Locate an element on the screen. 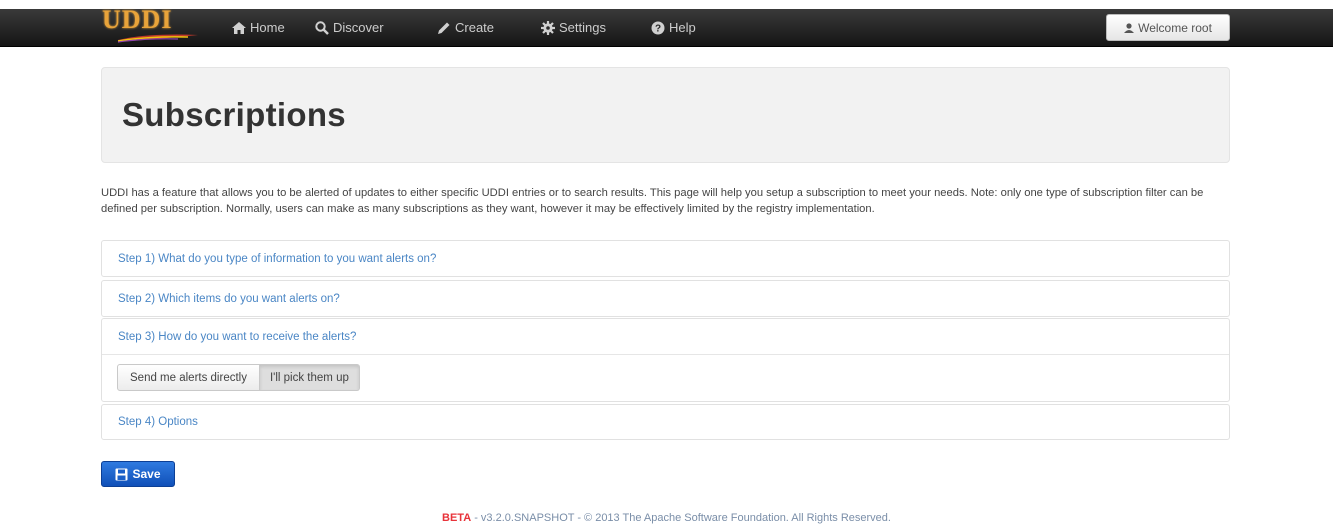 This screenshot has width=1333, height=525. nav-settings: Settings is located at coordinates (573, 27).